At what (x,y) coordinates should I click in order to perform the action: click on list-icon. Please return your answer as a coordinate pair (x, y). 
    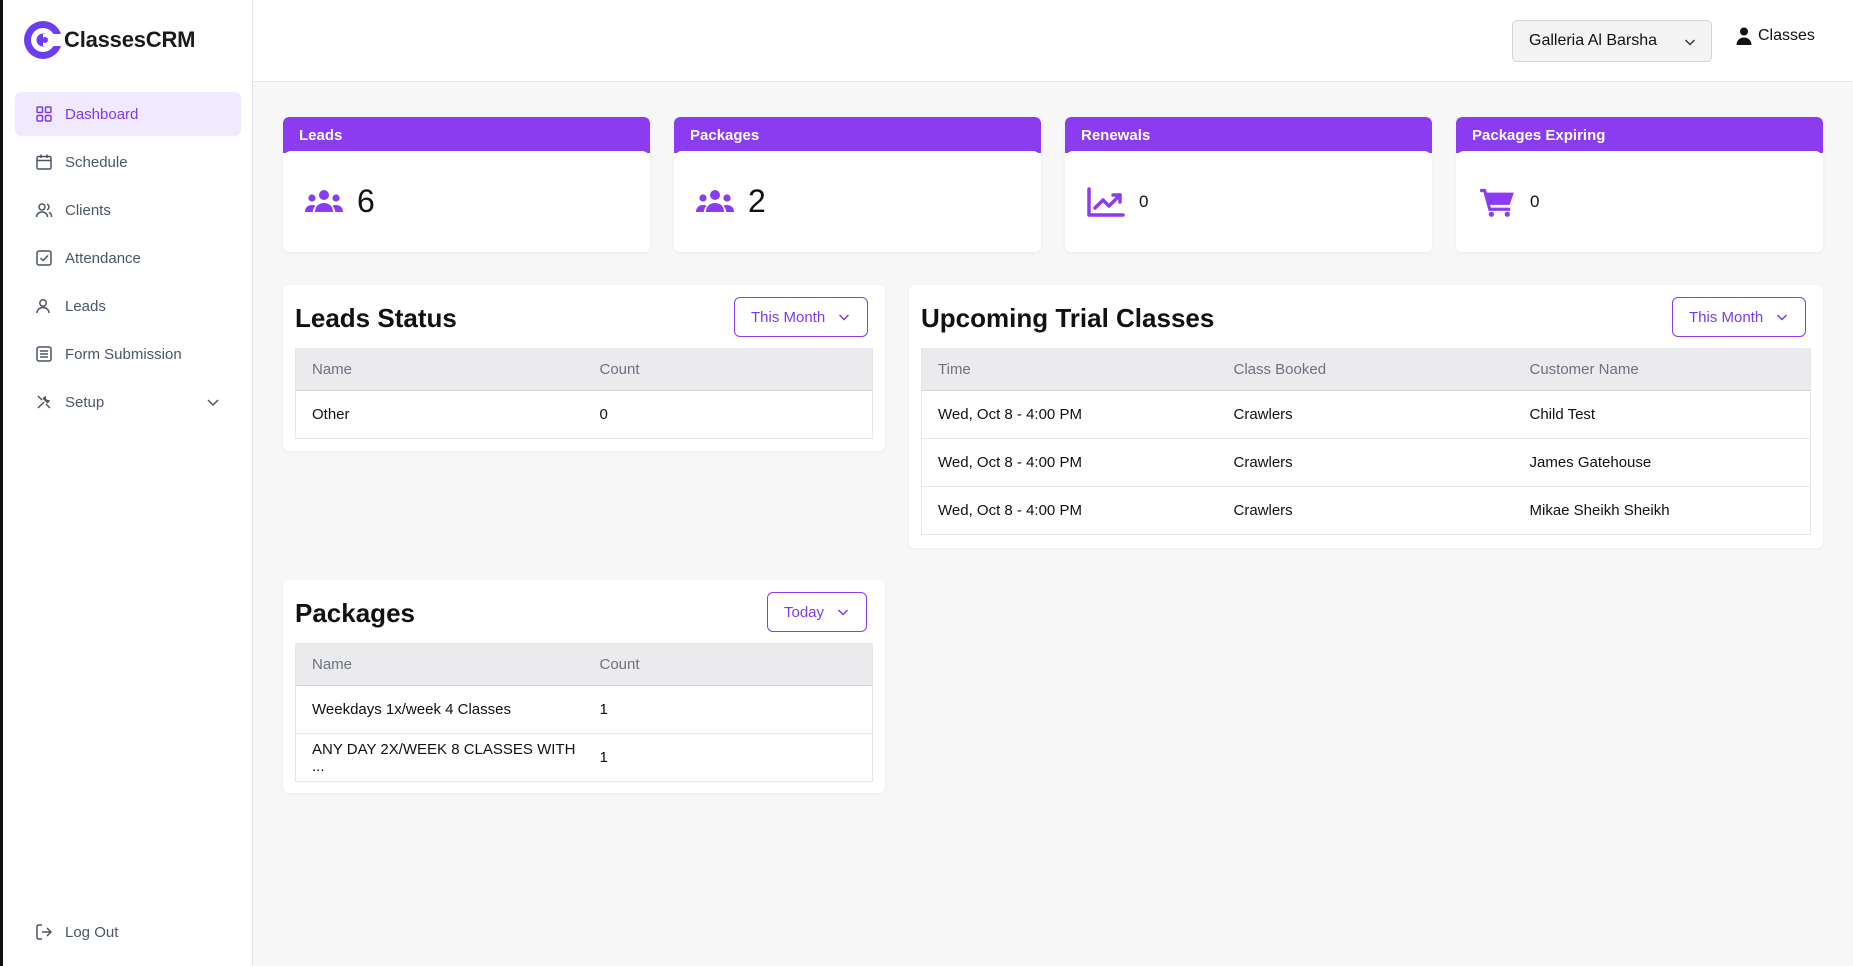
    Looking at the image, I should click on (44, 354).